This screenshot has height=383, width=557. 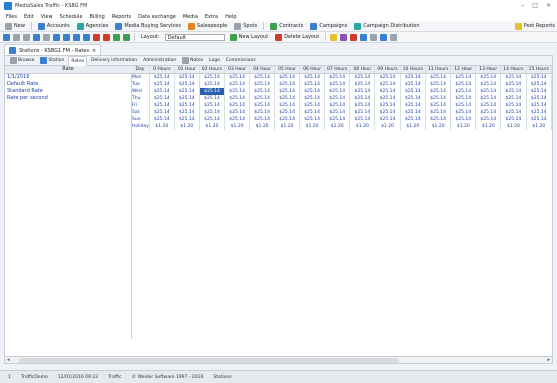 I want to click on preview-icon, so click(x=16, y=37).